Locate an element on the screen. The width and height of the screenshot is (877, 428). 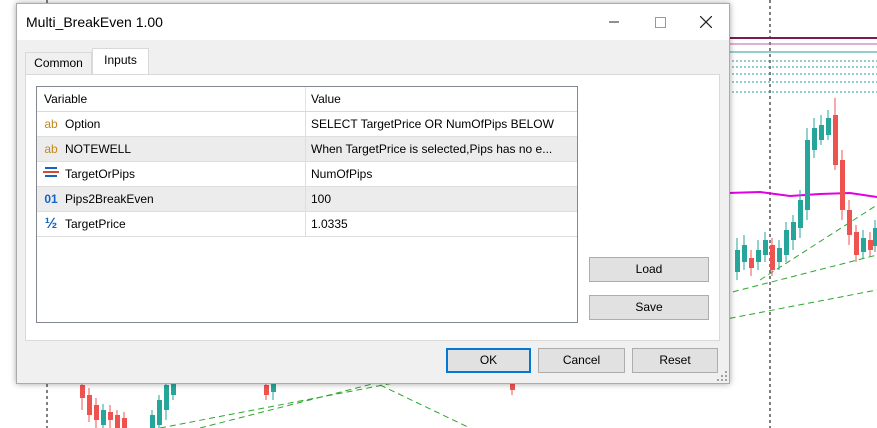
variable-cell: ½ TargetPrice is located at coordinates (171, 224).